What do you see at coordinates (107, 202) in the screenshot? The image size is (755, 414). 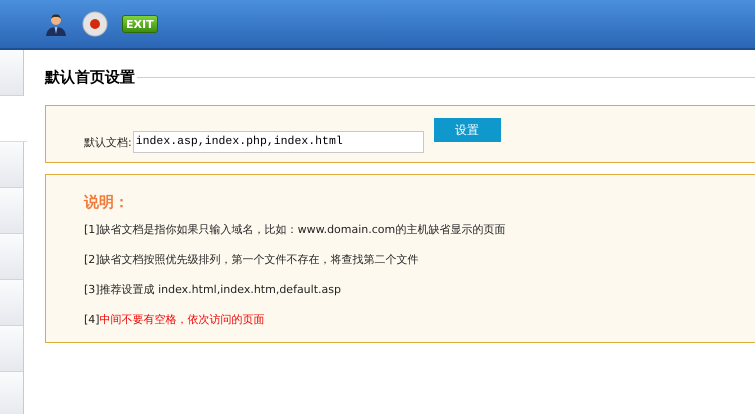 I see `notes-title: 说明：` at bounding box center [107, 202].